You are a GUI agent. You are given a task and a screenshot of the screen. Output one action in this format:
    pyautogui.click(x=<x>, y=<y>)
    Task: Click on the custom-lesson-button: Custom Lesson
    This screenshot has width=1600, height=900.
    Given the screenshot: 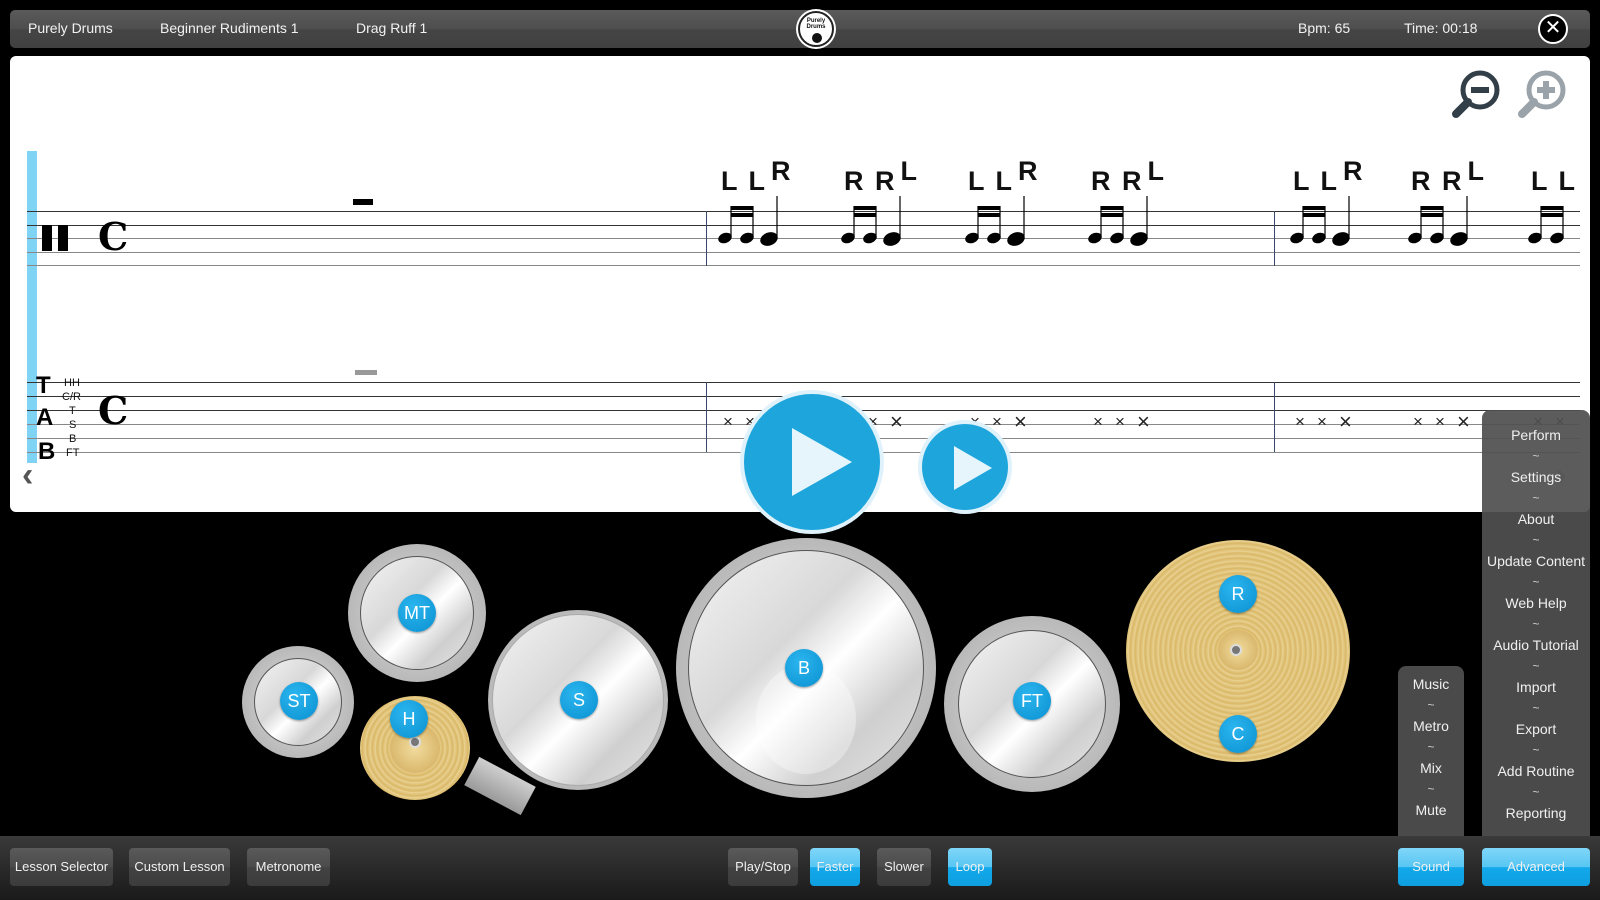 What is the action you would take?
    pyautogui.click(x=179, y=867)
    